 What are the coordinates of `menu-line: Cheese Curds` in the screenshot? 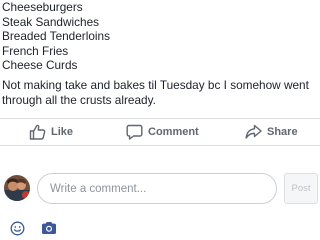 It's located at (40, 65).